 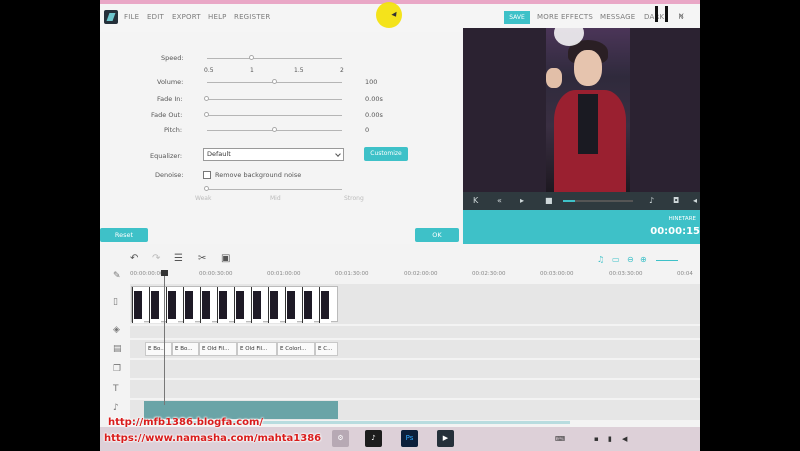 I want to click on play-icon: ▸, so click(x=522, y=200).